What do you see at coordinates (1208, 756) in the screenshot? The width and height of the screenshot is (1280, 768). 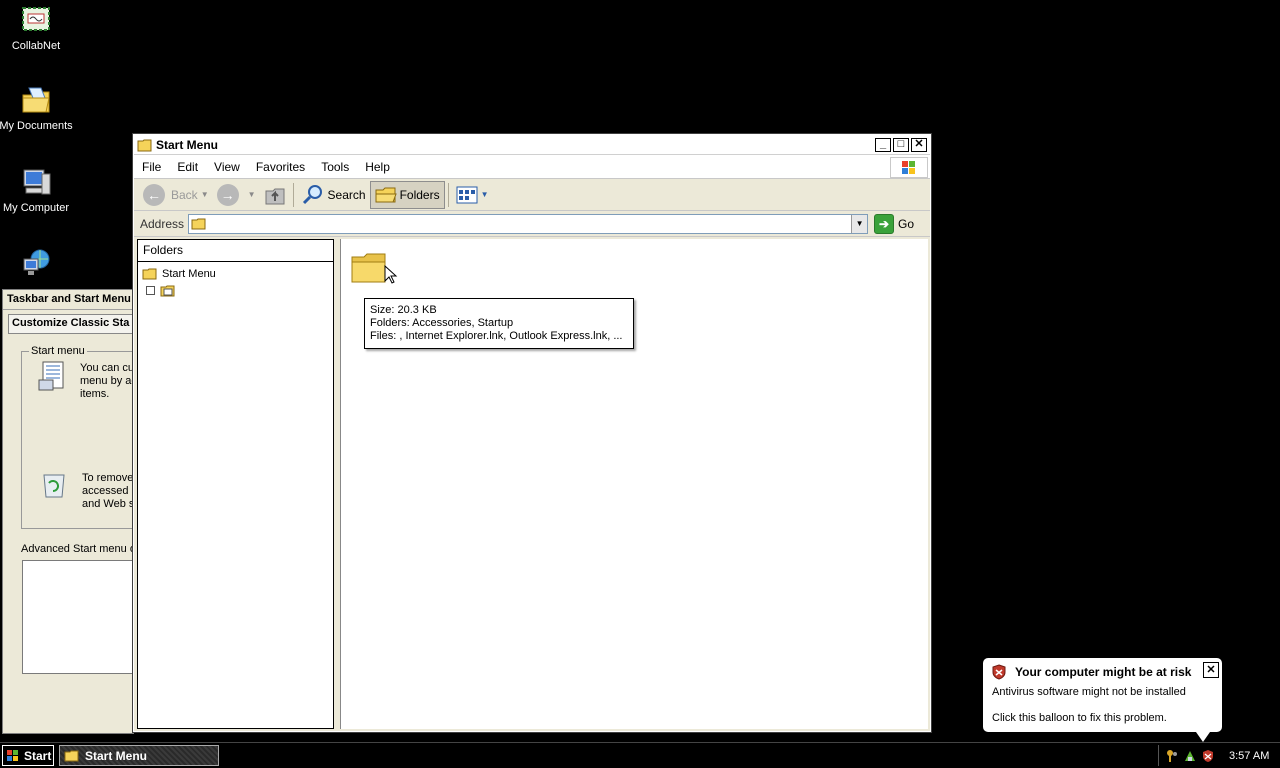 I see `shield-tray-icon` at bounding box center [1208, 756].